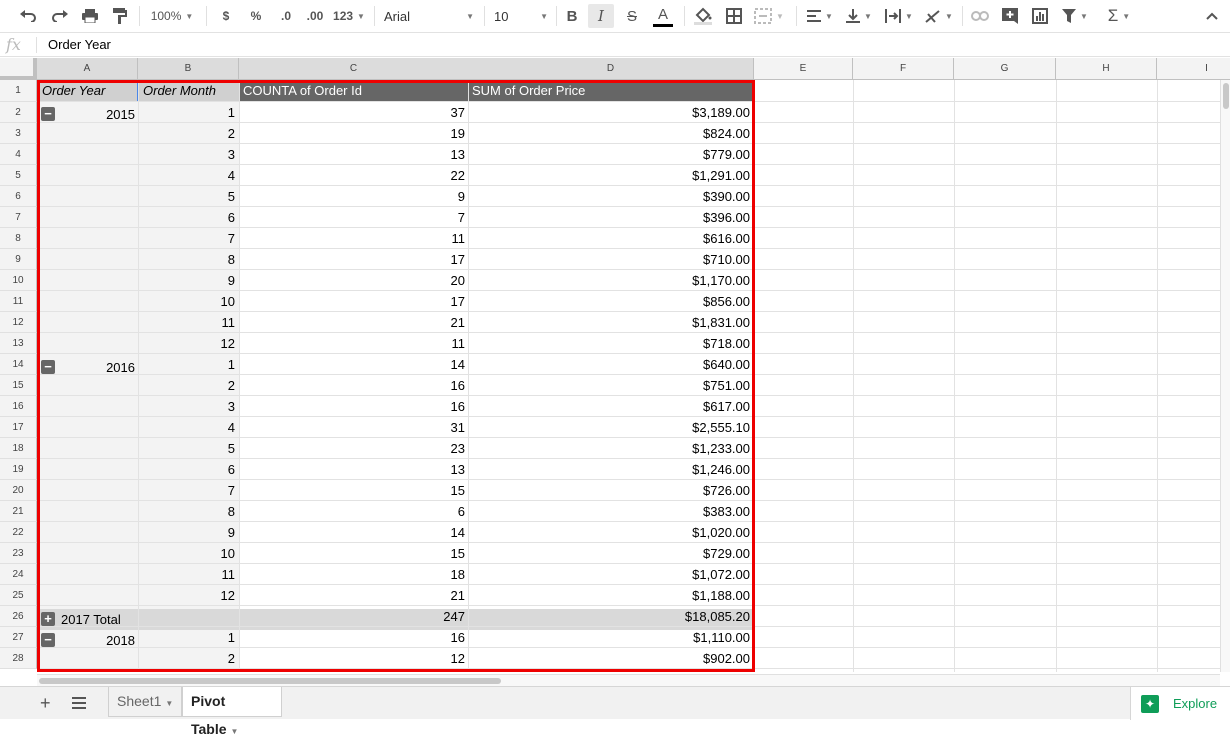  What do you see at coordinates (611, 658) in the screenshot?
I see `sum-cell: $902.00` at bounding box center [611, 658].